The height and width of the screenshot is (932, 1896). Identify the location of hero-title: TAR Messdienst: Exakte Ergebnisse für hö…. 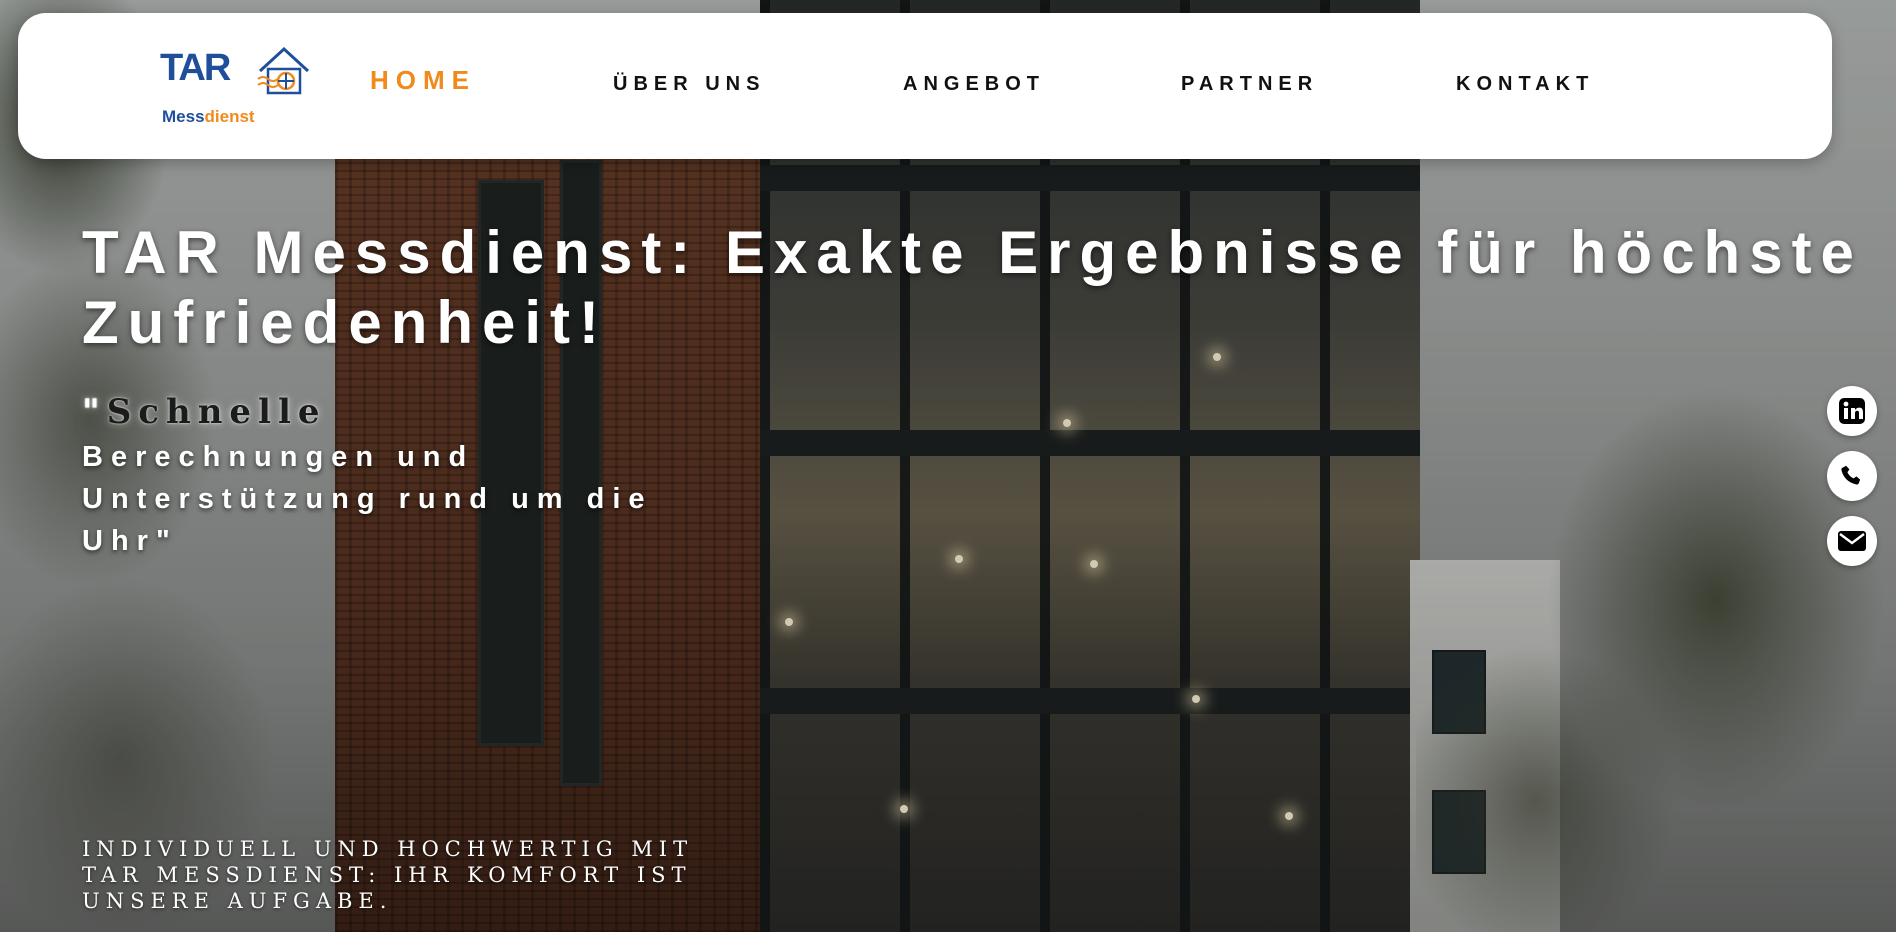
(972, 287).